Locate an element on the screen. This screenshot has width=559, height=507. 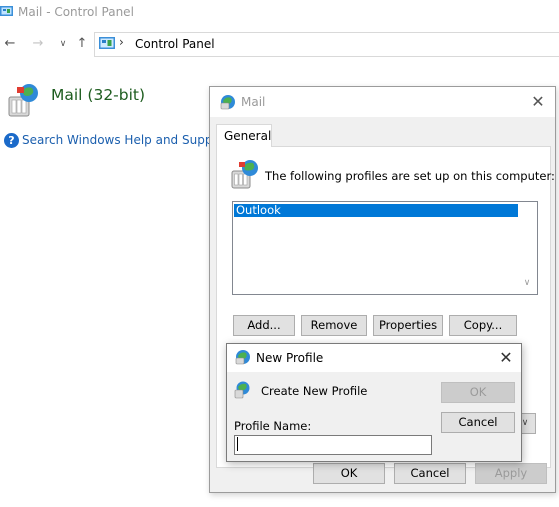
scroll-down-icon: ∨ is located at coordinates (527, 284).